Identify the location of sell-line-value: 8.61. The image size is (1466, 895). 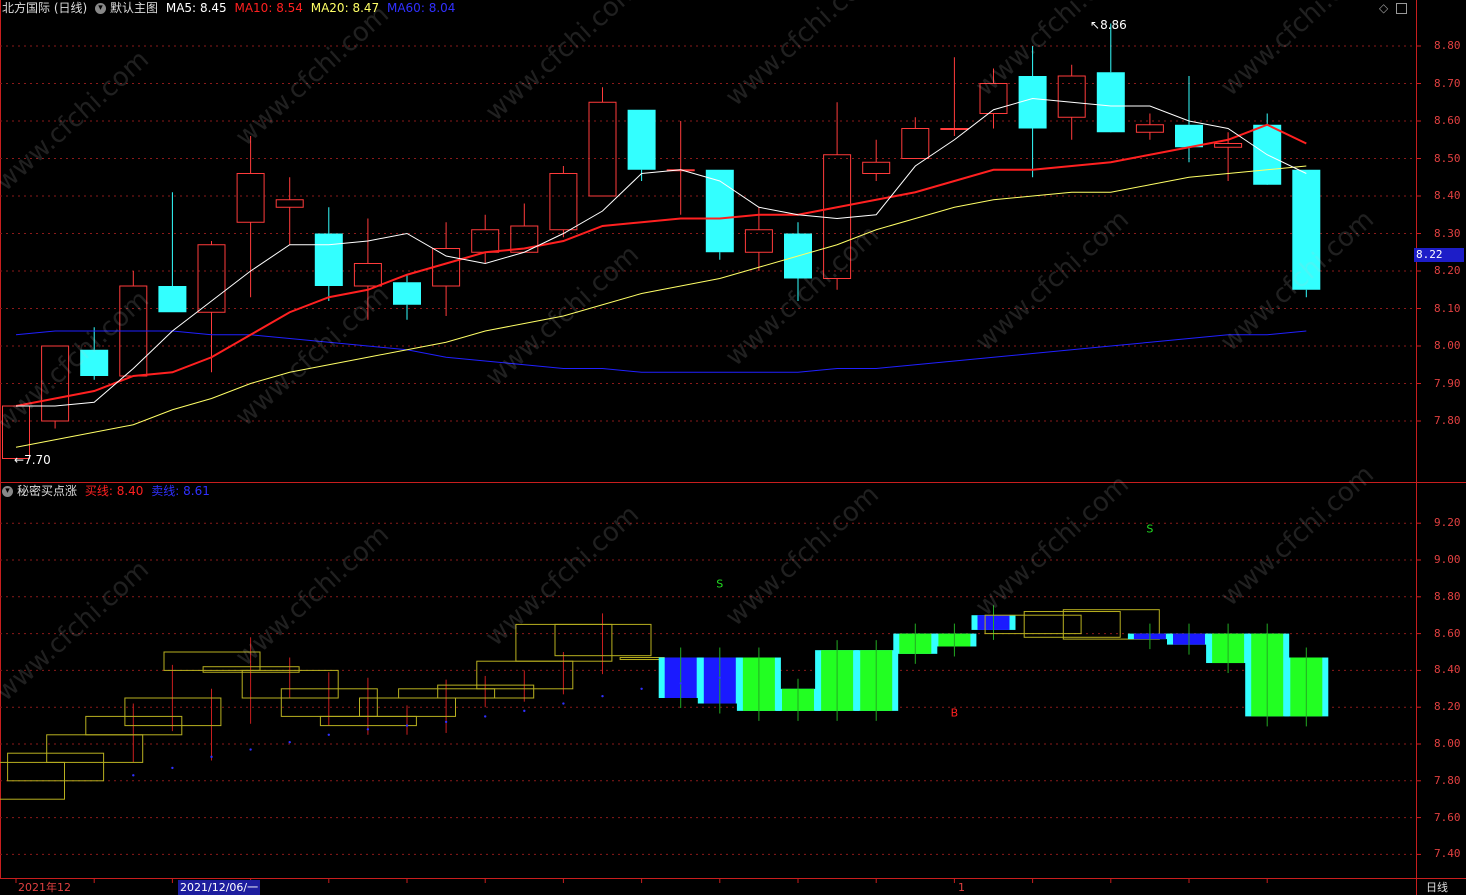
(196, 491).